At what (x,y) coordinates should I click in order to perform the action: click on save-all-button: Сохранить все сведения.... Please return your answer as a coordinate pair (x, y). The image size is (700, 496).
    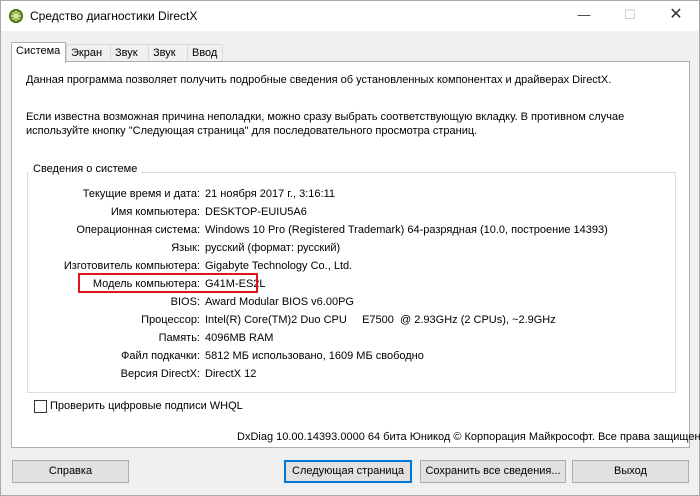
    Looking at the image, I should click on (493, 471).